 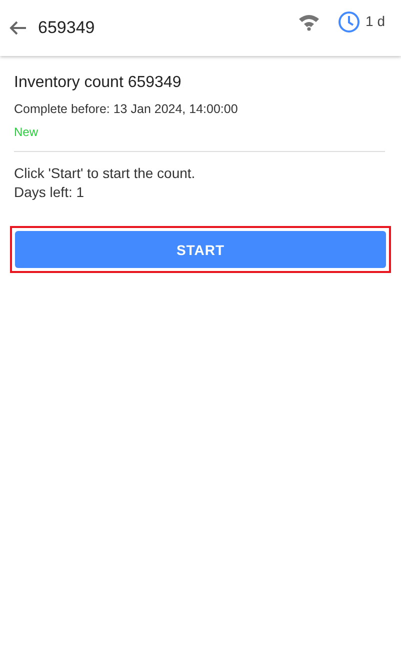 What do you see at coordinates (200, 249) in the screenshot?
I see `start-button: START` at bounding box center [200, 249].